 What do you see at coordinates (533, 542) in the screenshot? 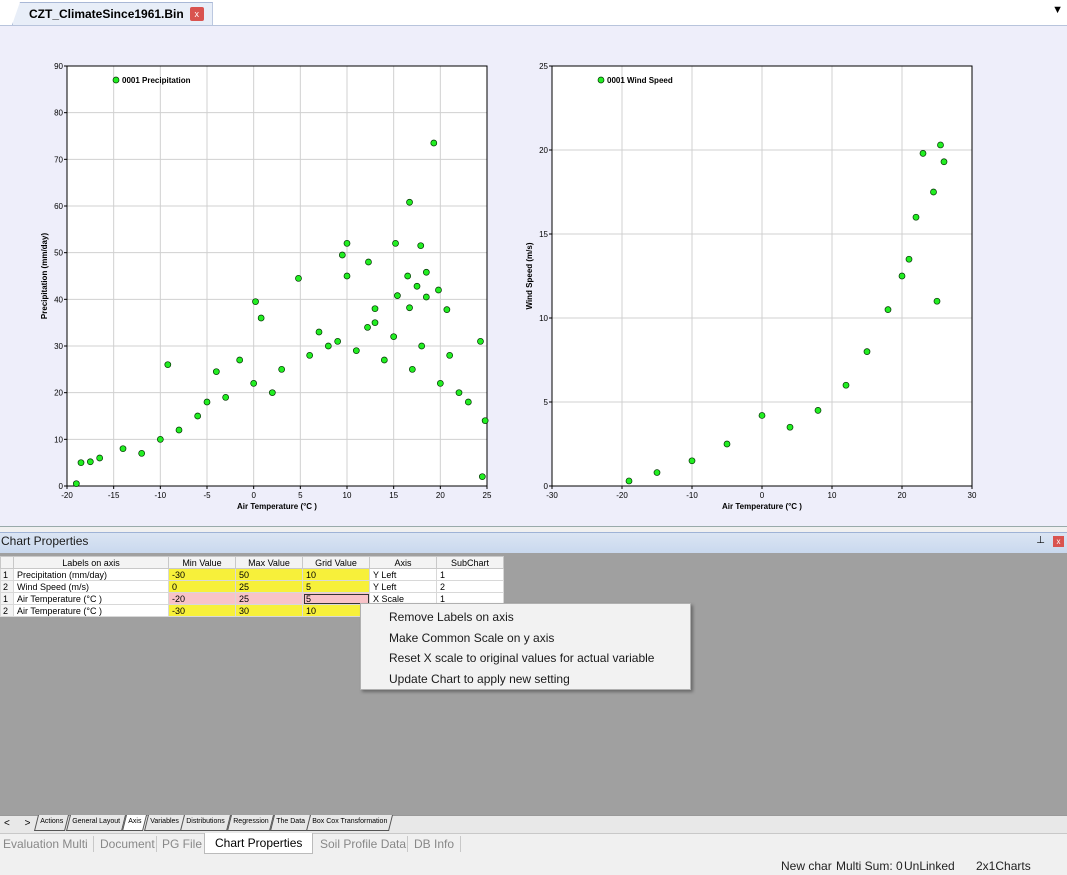
I see `panel-title-bar` at bounding box center [533, 542].